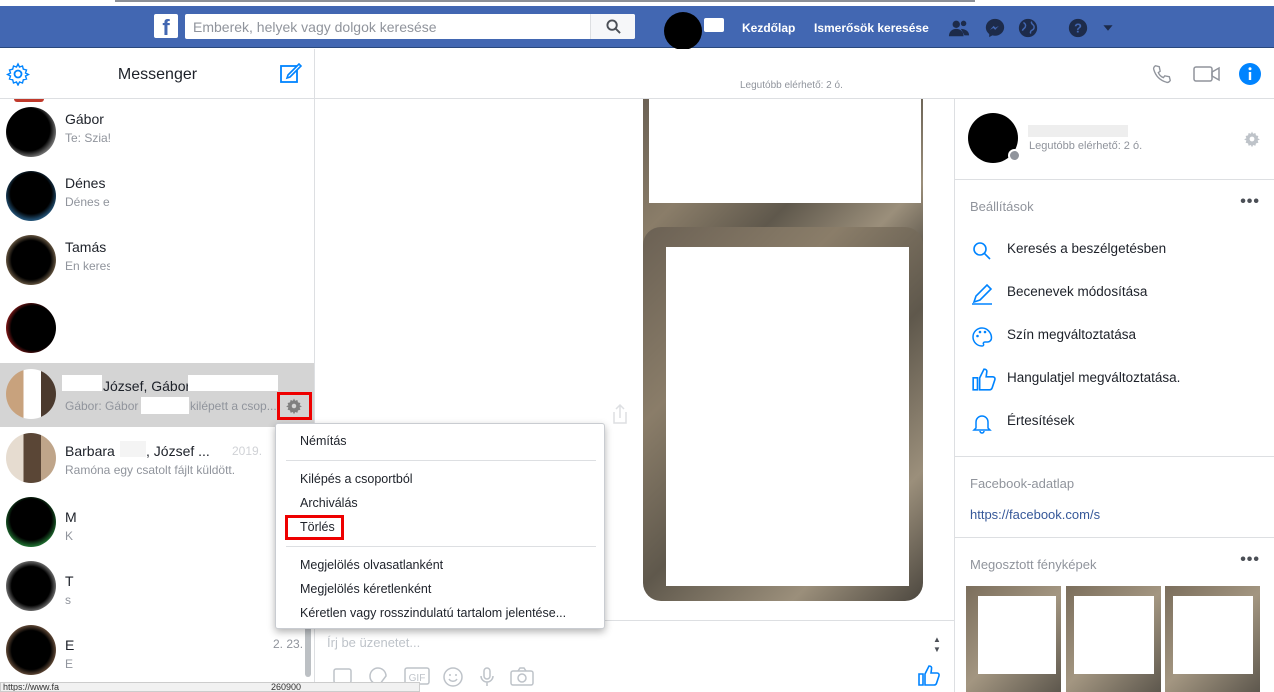 Image resolution: width=1274 pixels, height=692 pixels. What do you see at coordinates (1086, 146) in the screenshot?
I see `contact-last-seen: Legutóbb elérhető: 2 ó.` at bounding box center [1086, 146].